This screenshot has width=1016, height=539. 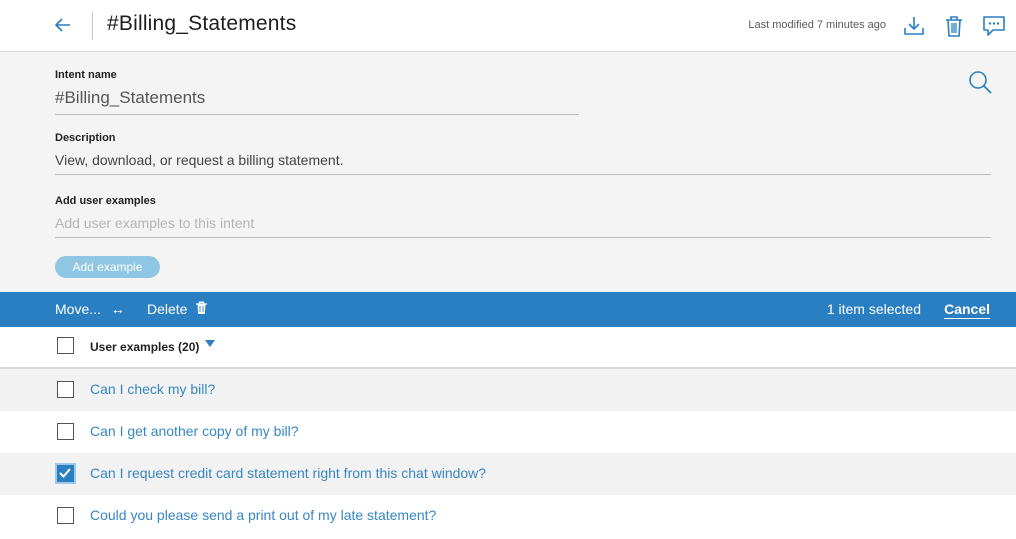 I want to click on header-divider, so click(x=92, y=26).